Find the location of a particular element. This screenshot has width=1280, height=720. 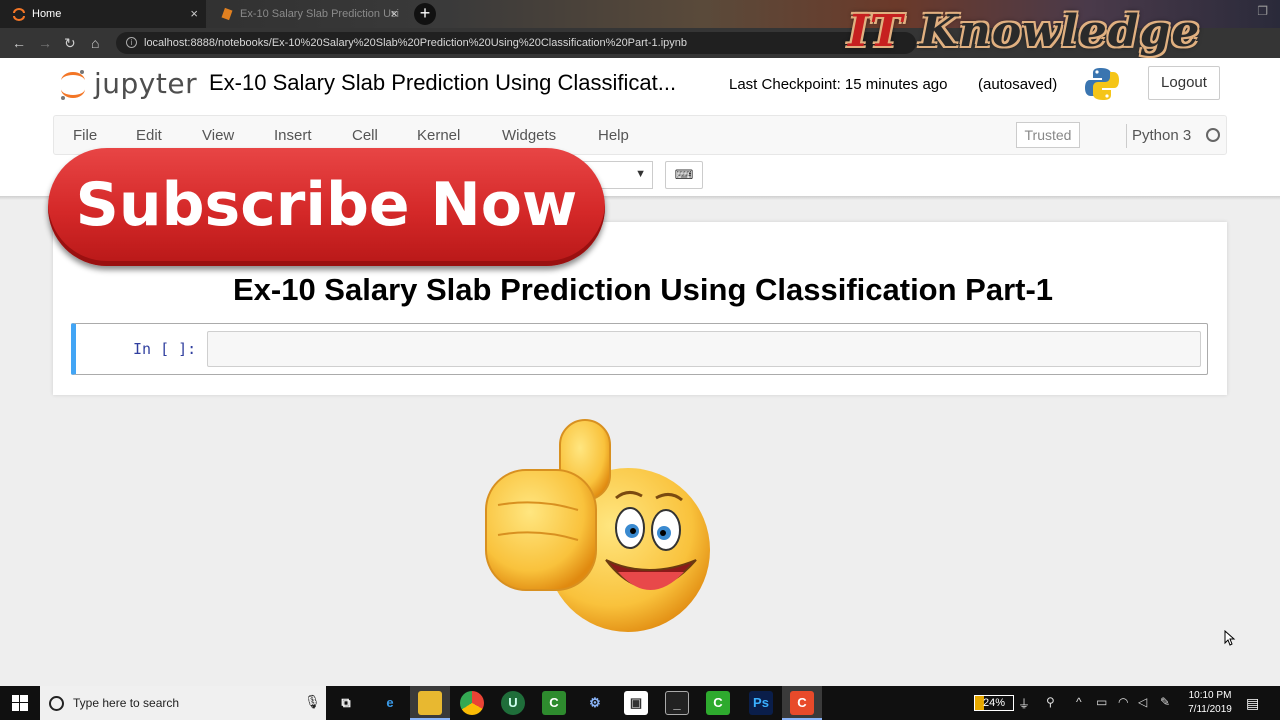

windows-start-icon is located at coordinates (20, 703).